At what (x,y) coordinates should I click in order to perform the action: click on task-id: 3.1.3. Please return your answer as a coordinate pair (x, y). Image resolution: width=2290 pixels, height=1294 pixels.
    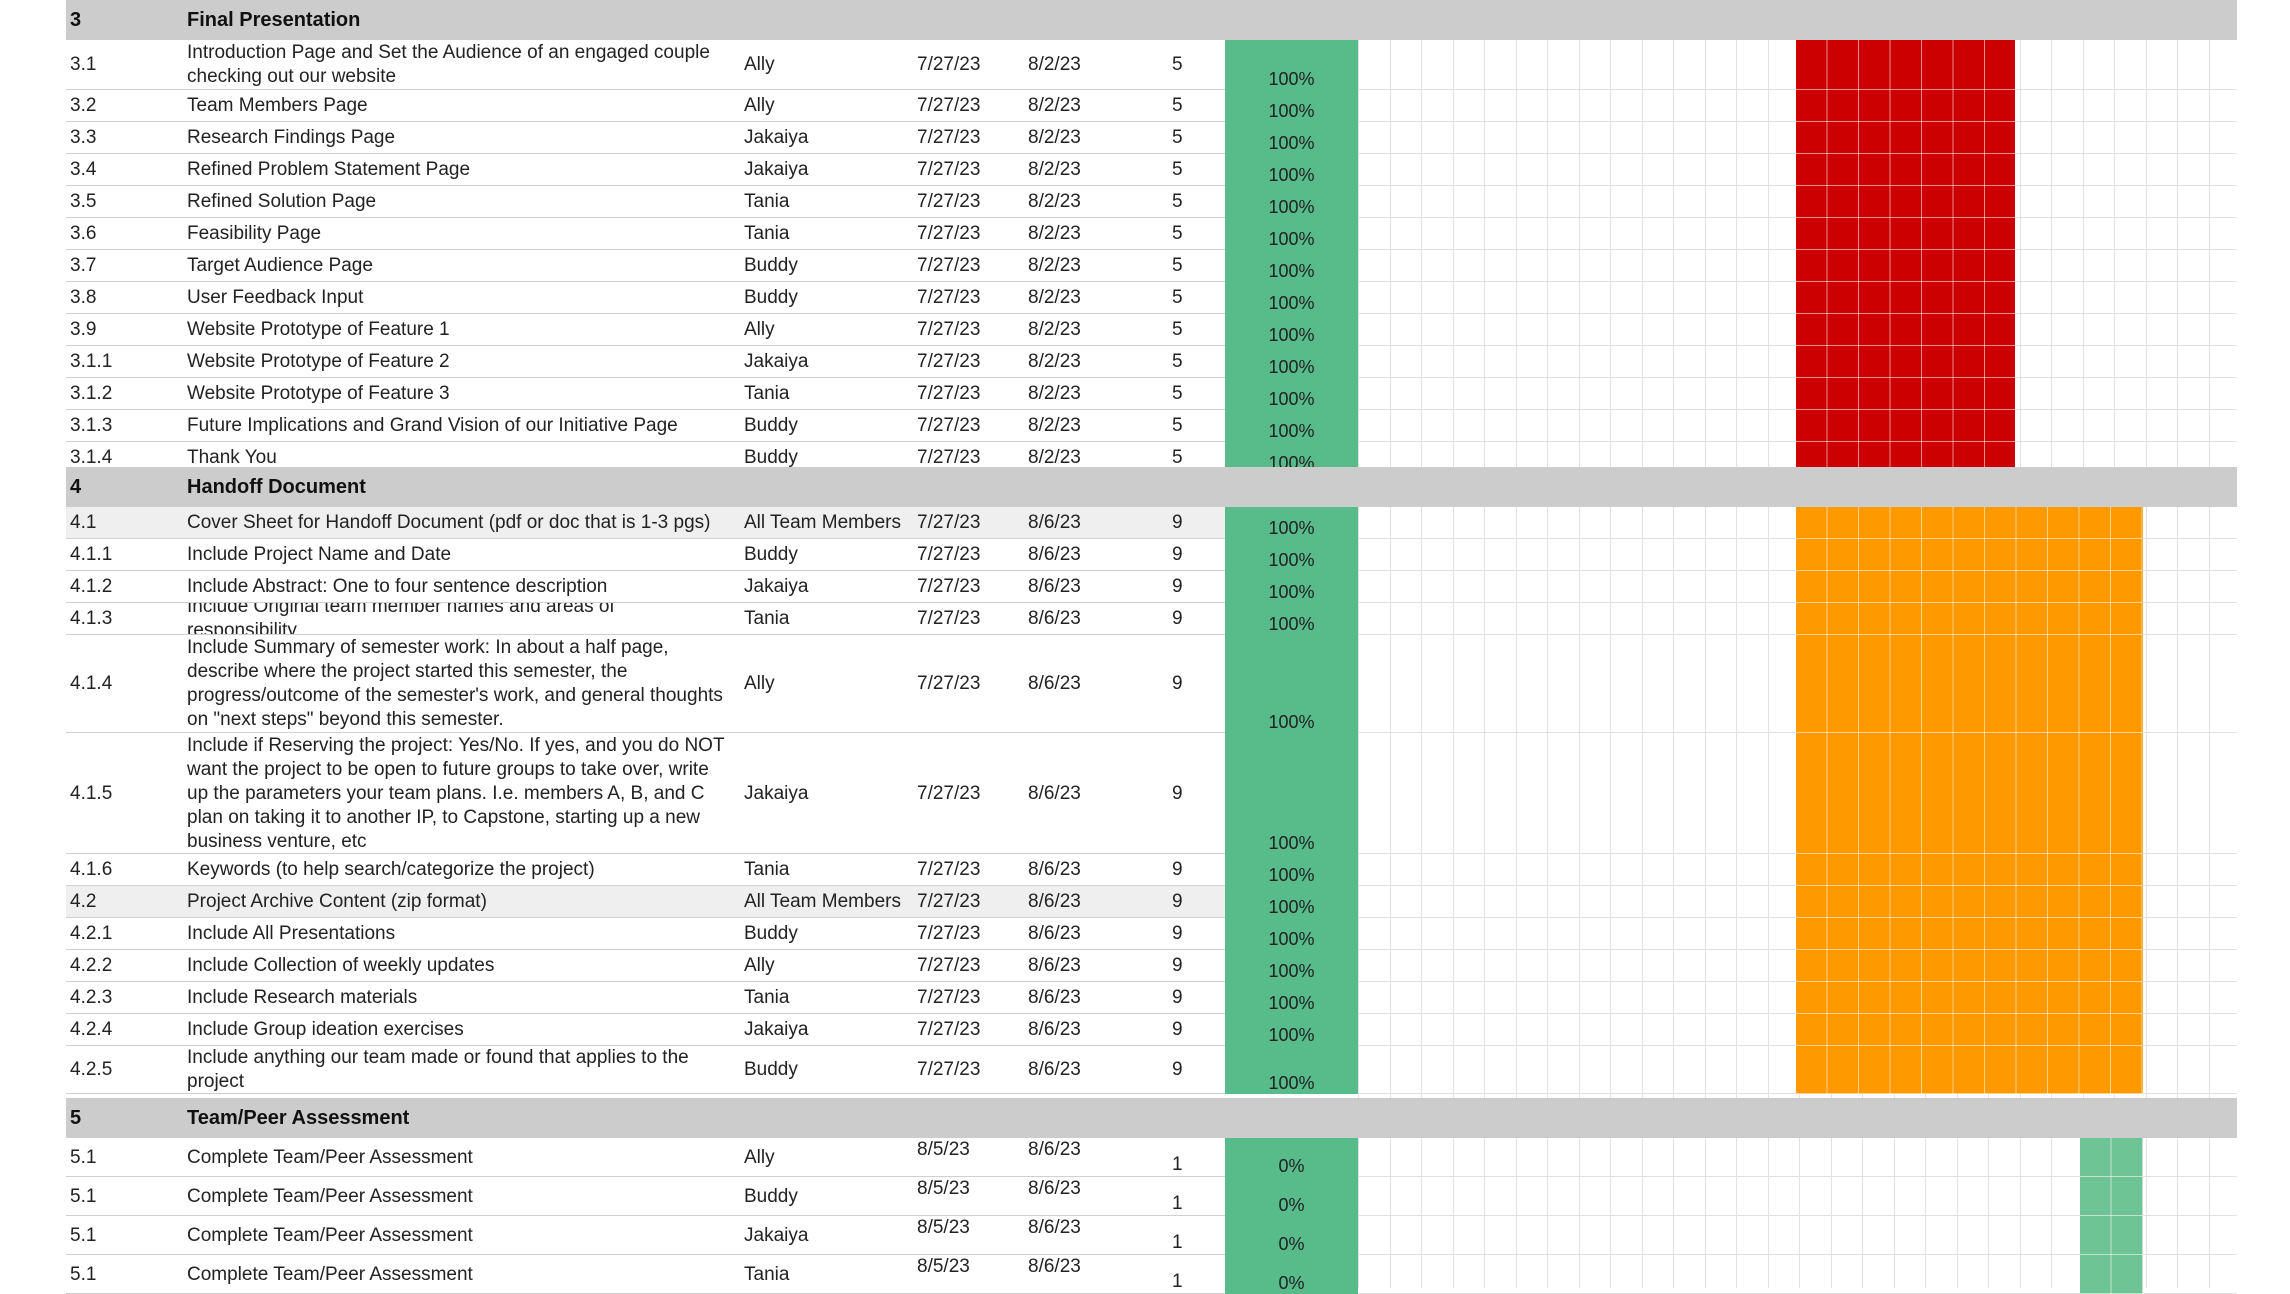
    Looking at the image, I should click on (125, 426).